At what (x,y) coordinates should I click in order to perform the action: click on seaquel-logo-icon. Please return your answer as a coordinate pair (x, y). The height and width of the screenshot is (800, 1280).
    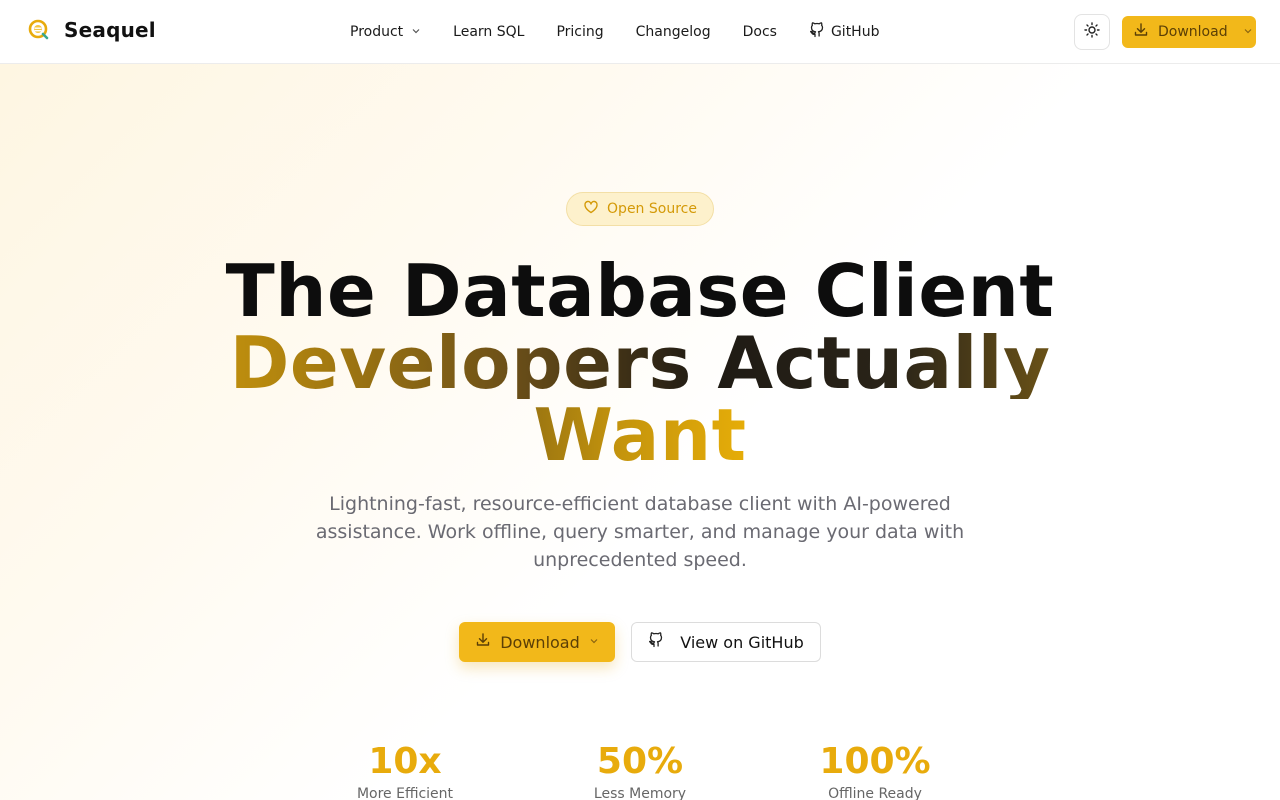
    Looking at the image, I should click on (39, 30).